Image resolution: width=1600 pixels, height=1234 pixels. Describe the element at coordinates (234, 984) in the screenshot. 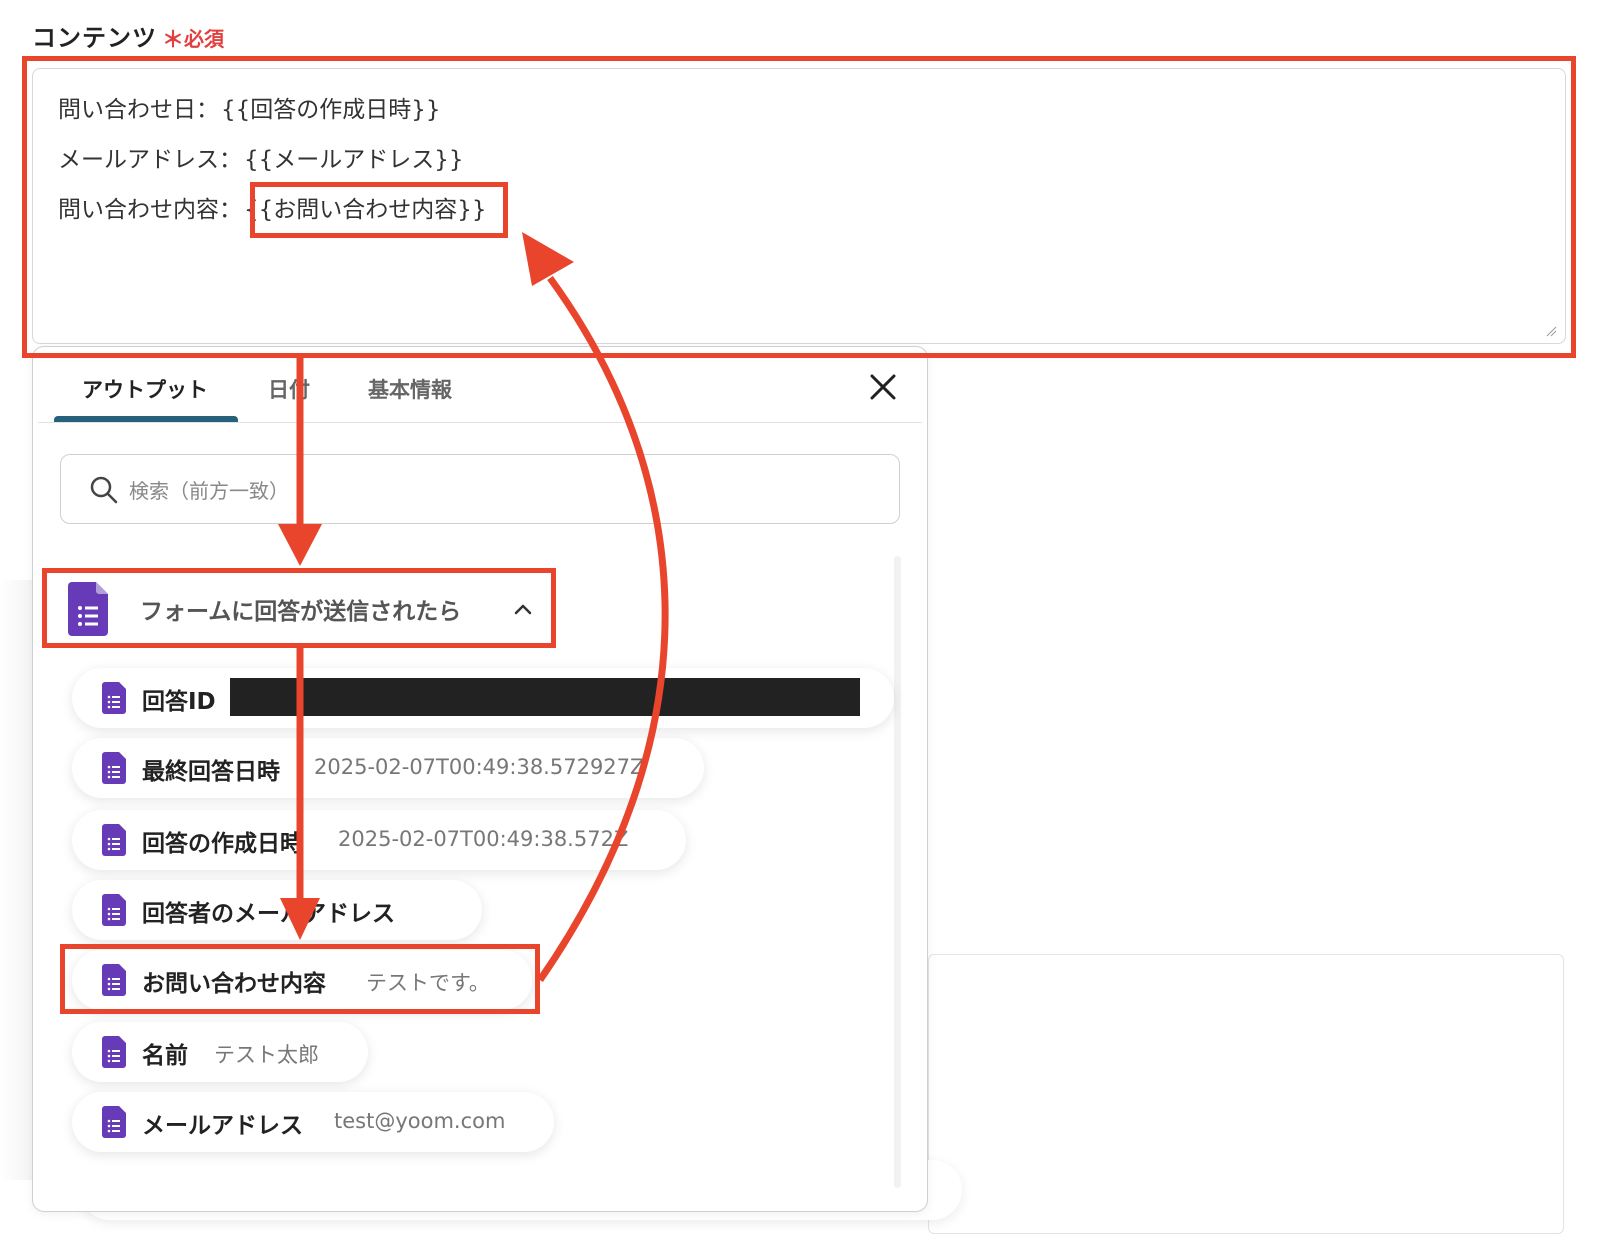

I see `item-label: お問い合わせ内容` at that location.